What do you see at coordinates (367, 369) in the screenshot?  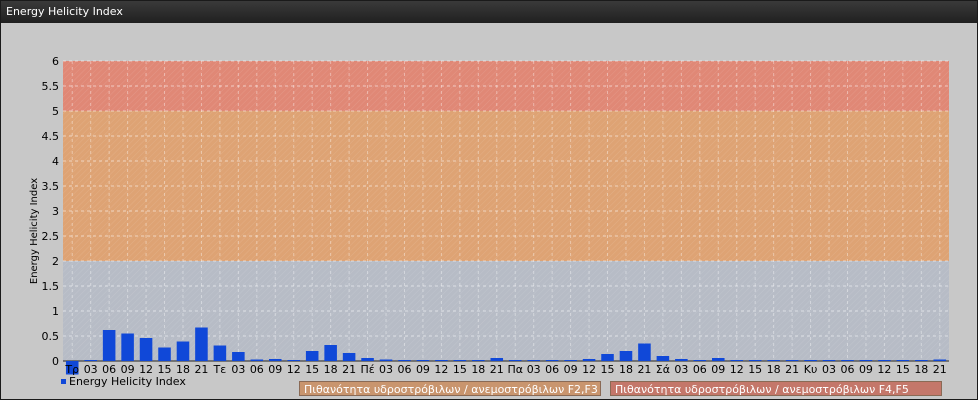 I see `x-tick-label: Πέ` at bounding box center [367, 369].